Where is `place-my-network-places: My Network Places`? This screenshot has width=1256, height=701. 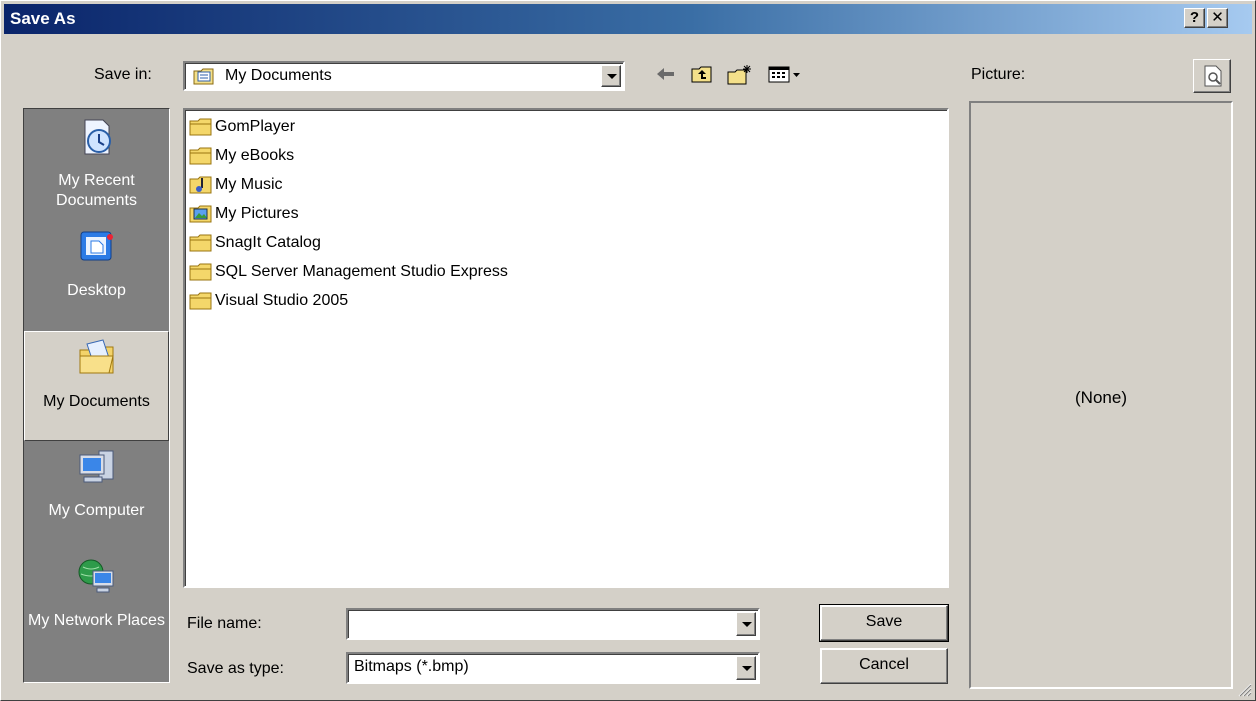
place-my-network-places: My Network Places is located at coordinates (96, 606).